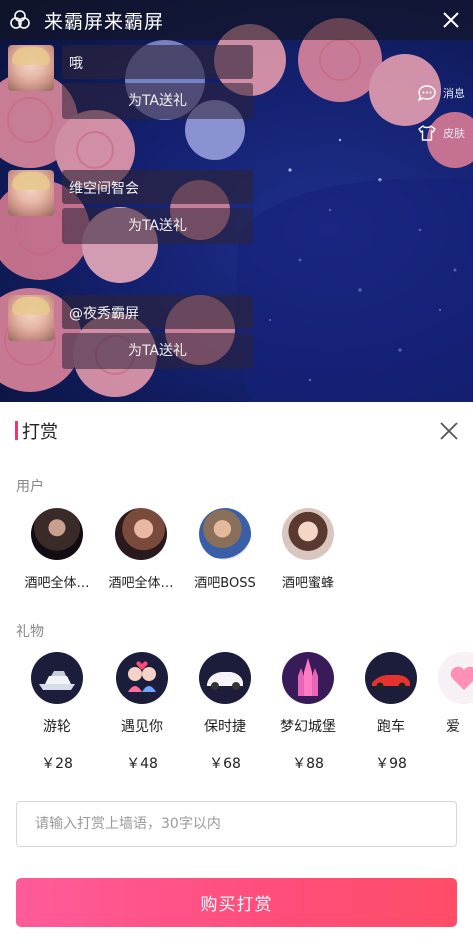 This screenshot has width=473, height=946. I want to click on yacht-icon, so click(57, 678).